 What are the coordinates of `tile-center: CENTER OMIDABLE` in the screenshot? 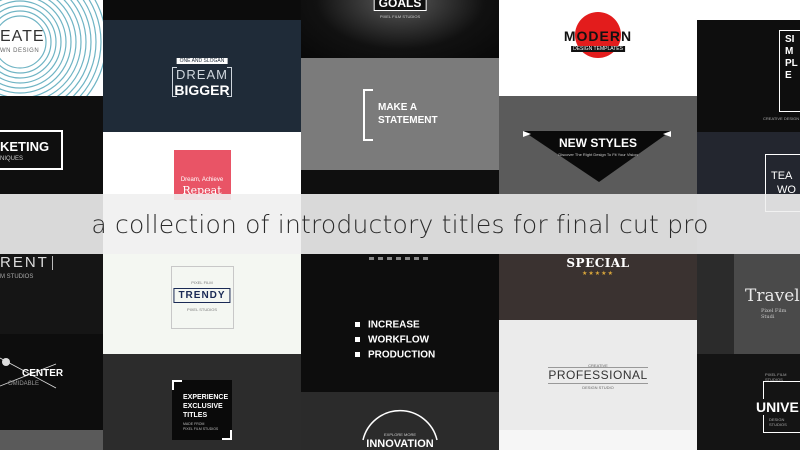 It's located at (51, 382).